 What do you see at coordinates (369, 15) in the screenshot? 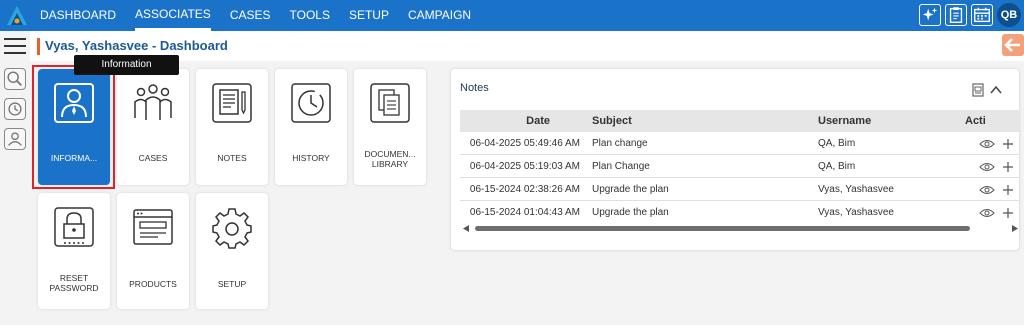
I see `nav-setup: SETUP` at bounding box center [369, 15].